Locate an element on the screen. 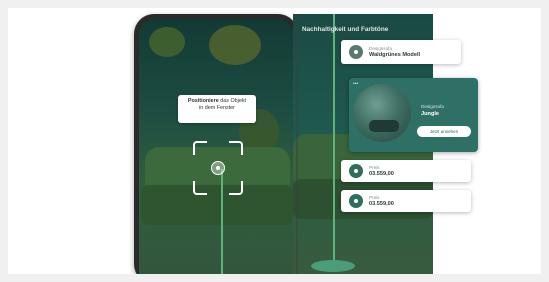 Image resolution: width=549 pixels, height=282 pixels. featured-name: Jungle is located at coordinates (430, 114).